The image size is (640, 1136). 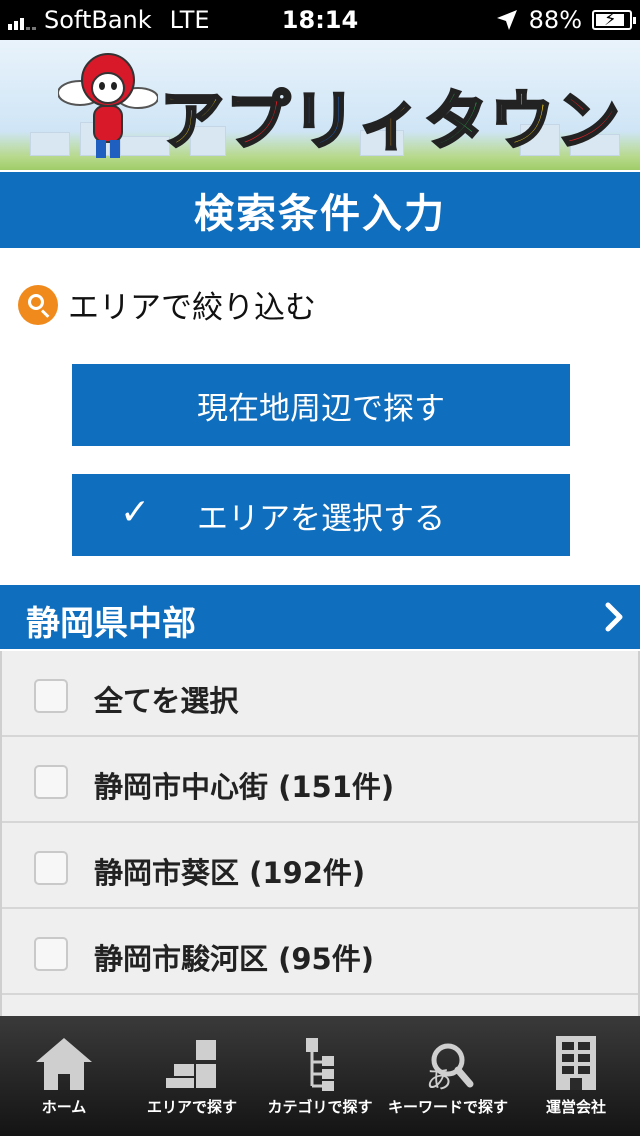 I want to click on list-item: 静岡市中心街 (151件), so click(x=320, y=780).